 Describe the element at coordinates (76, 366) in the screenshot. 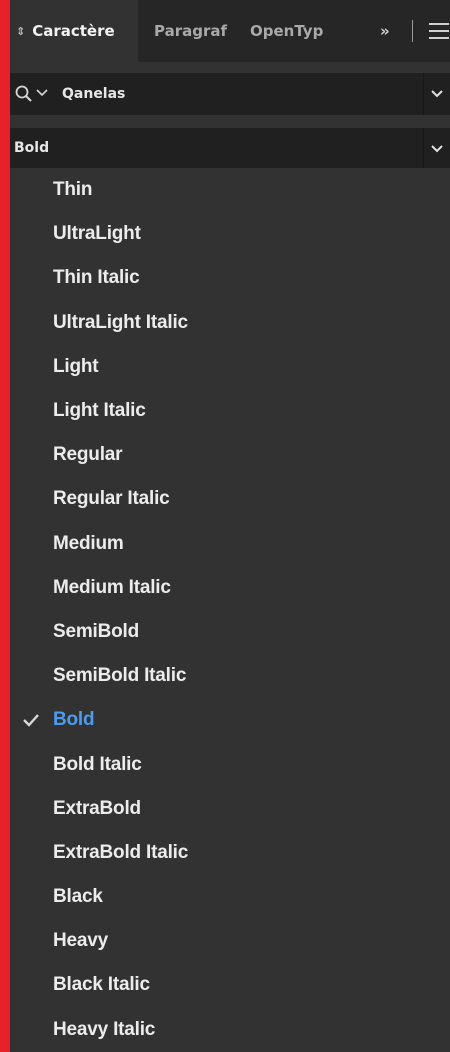

I see `menu-item-label: Light` at that location.